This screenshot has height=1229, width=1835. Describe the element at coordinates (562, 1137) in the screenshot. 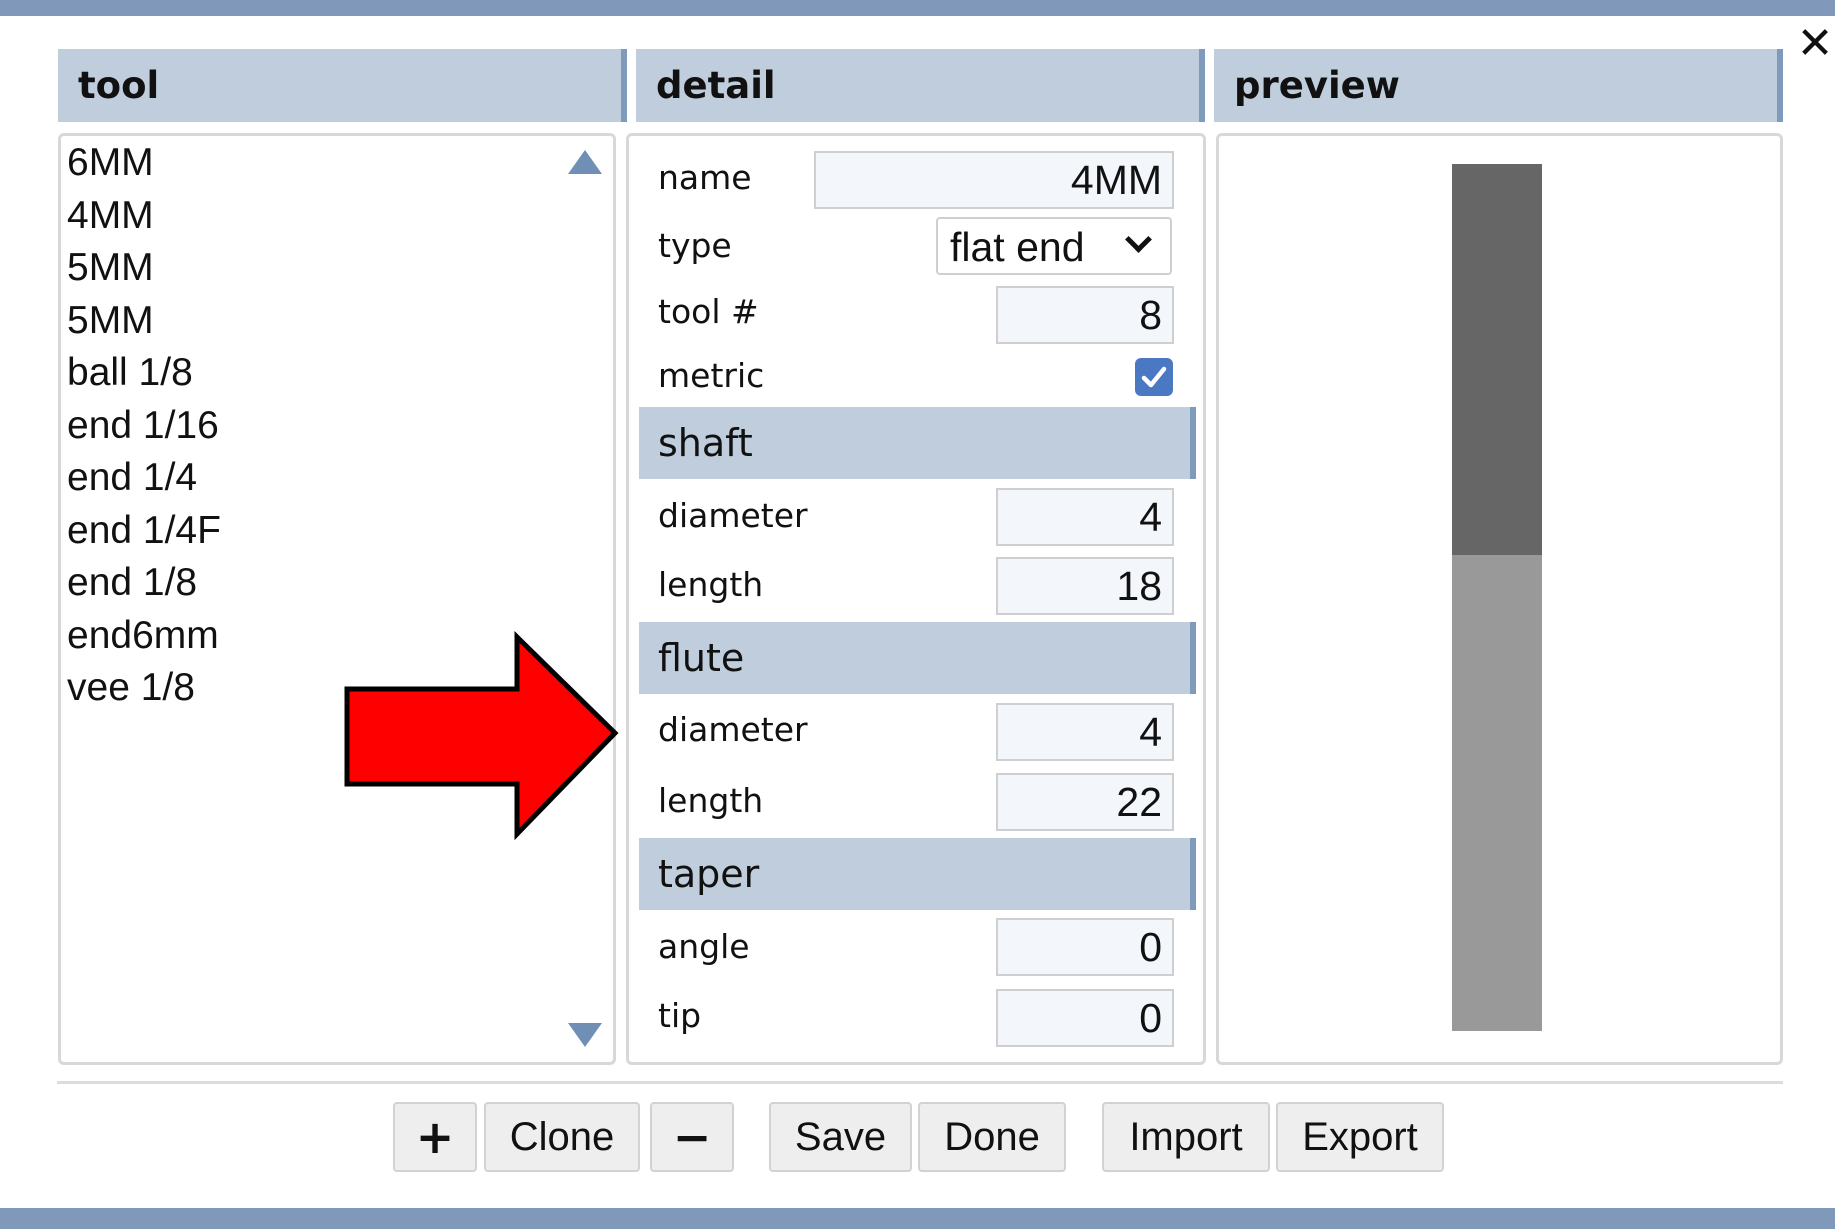

I see `clone-button: Clone` at that location.